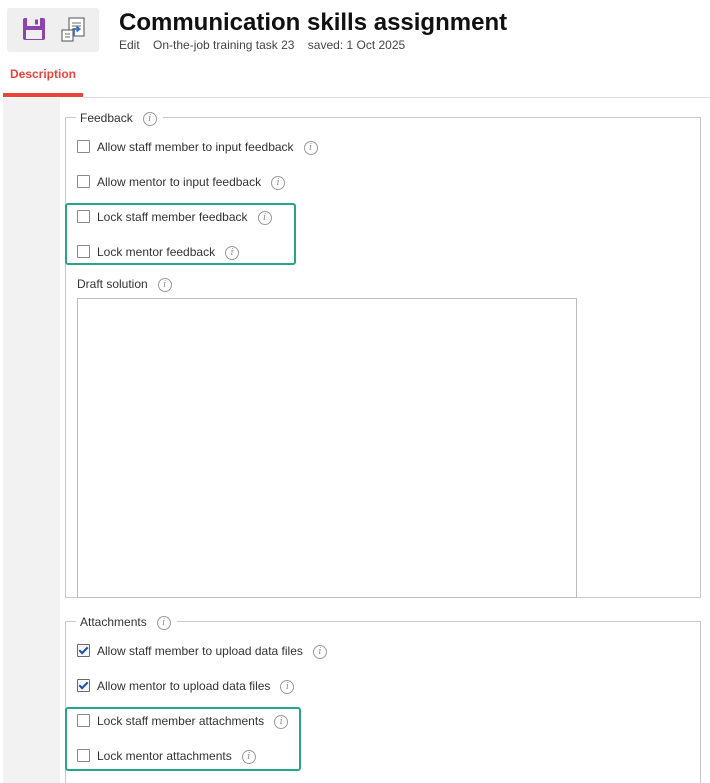 Image resolution: width=710 pixels, height=783 pixels. I want to click on tabs-divider, so click(396, 97).